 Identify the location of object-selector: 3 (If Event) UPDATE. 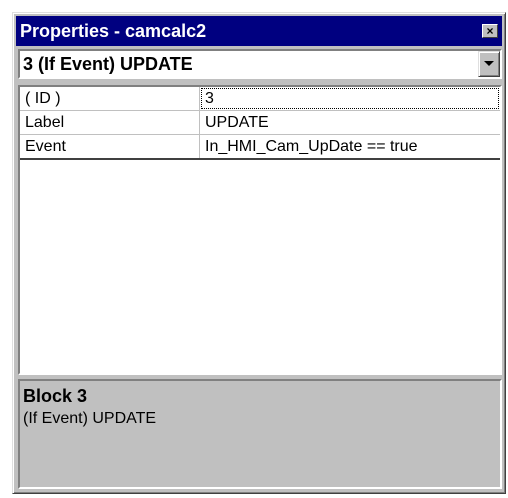
(260, 64).